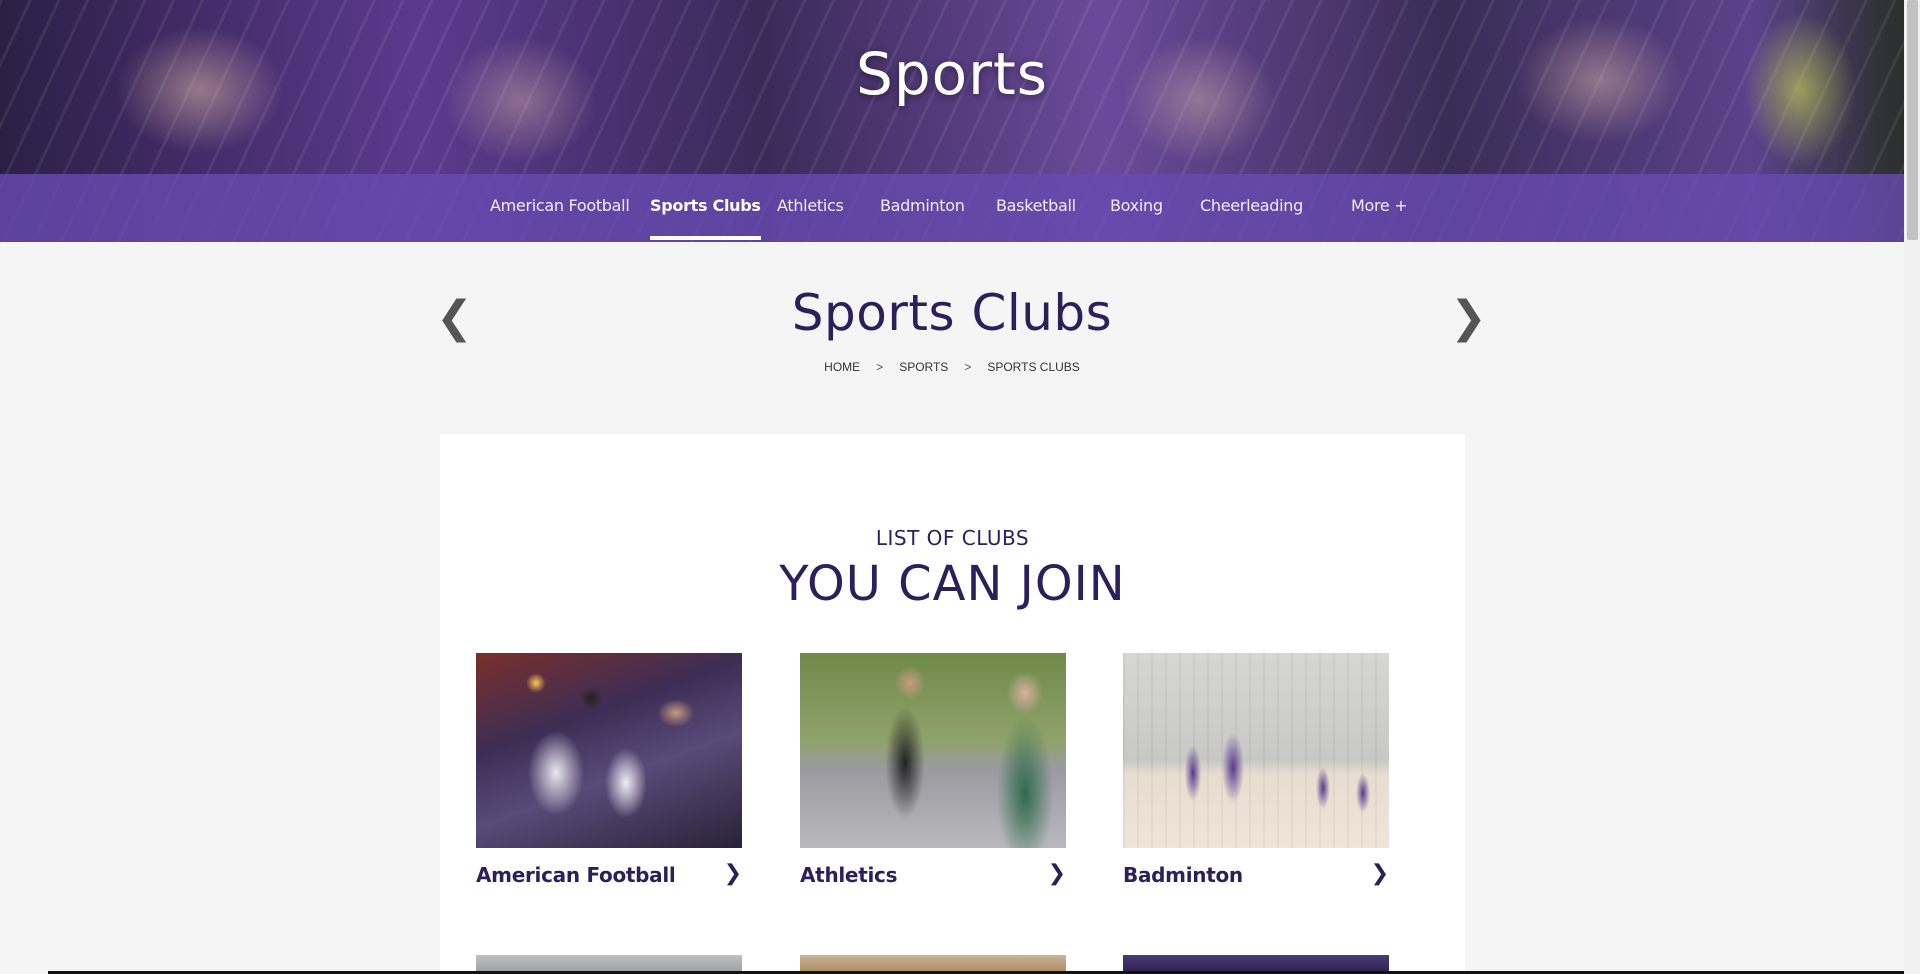 Image resolution: width=1920 pixels, height=974 pixels. Describe the element at coordinates (1183, 875) in the screenshot. I see `club-name: Badminton` at that location.